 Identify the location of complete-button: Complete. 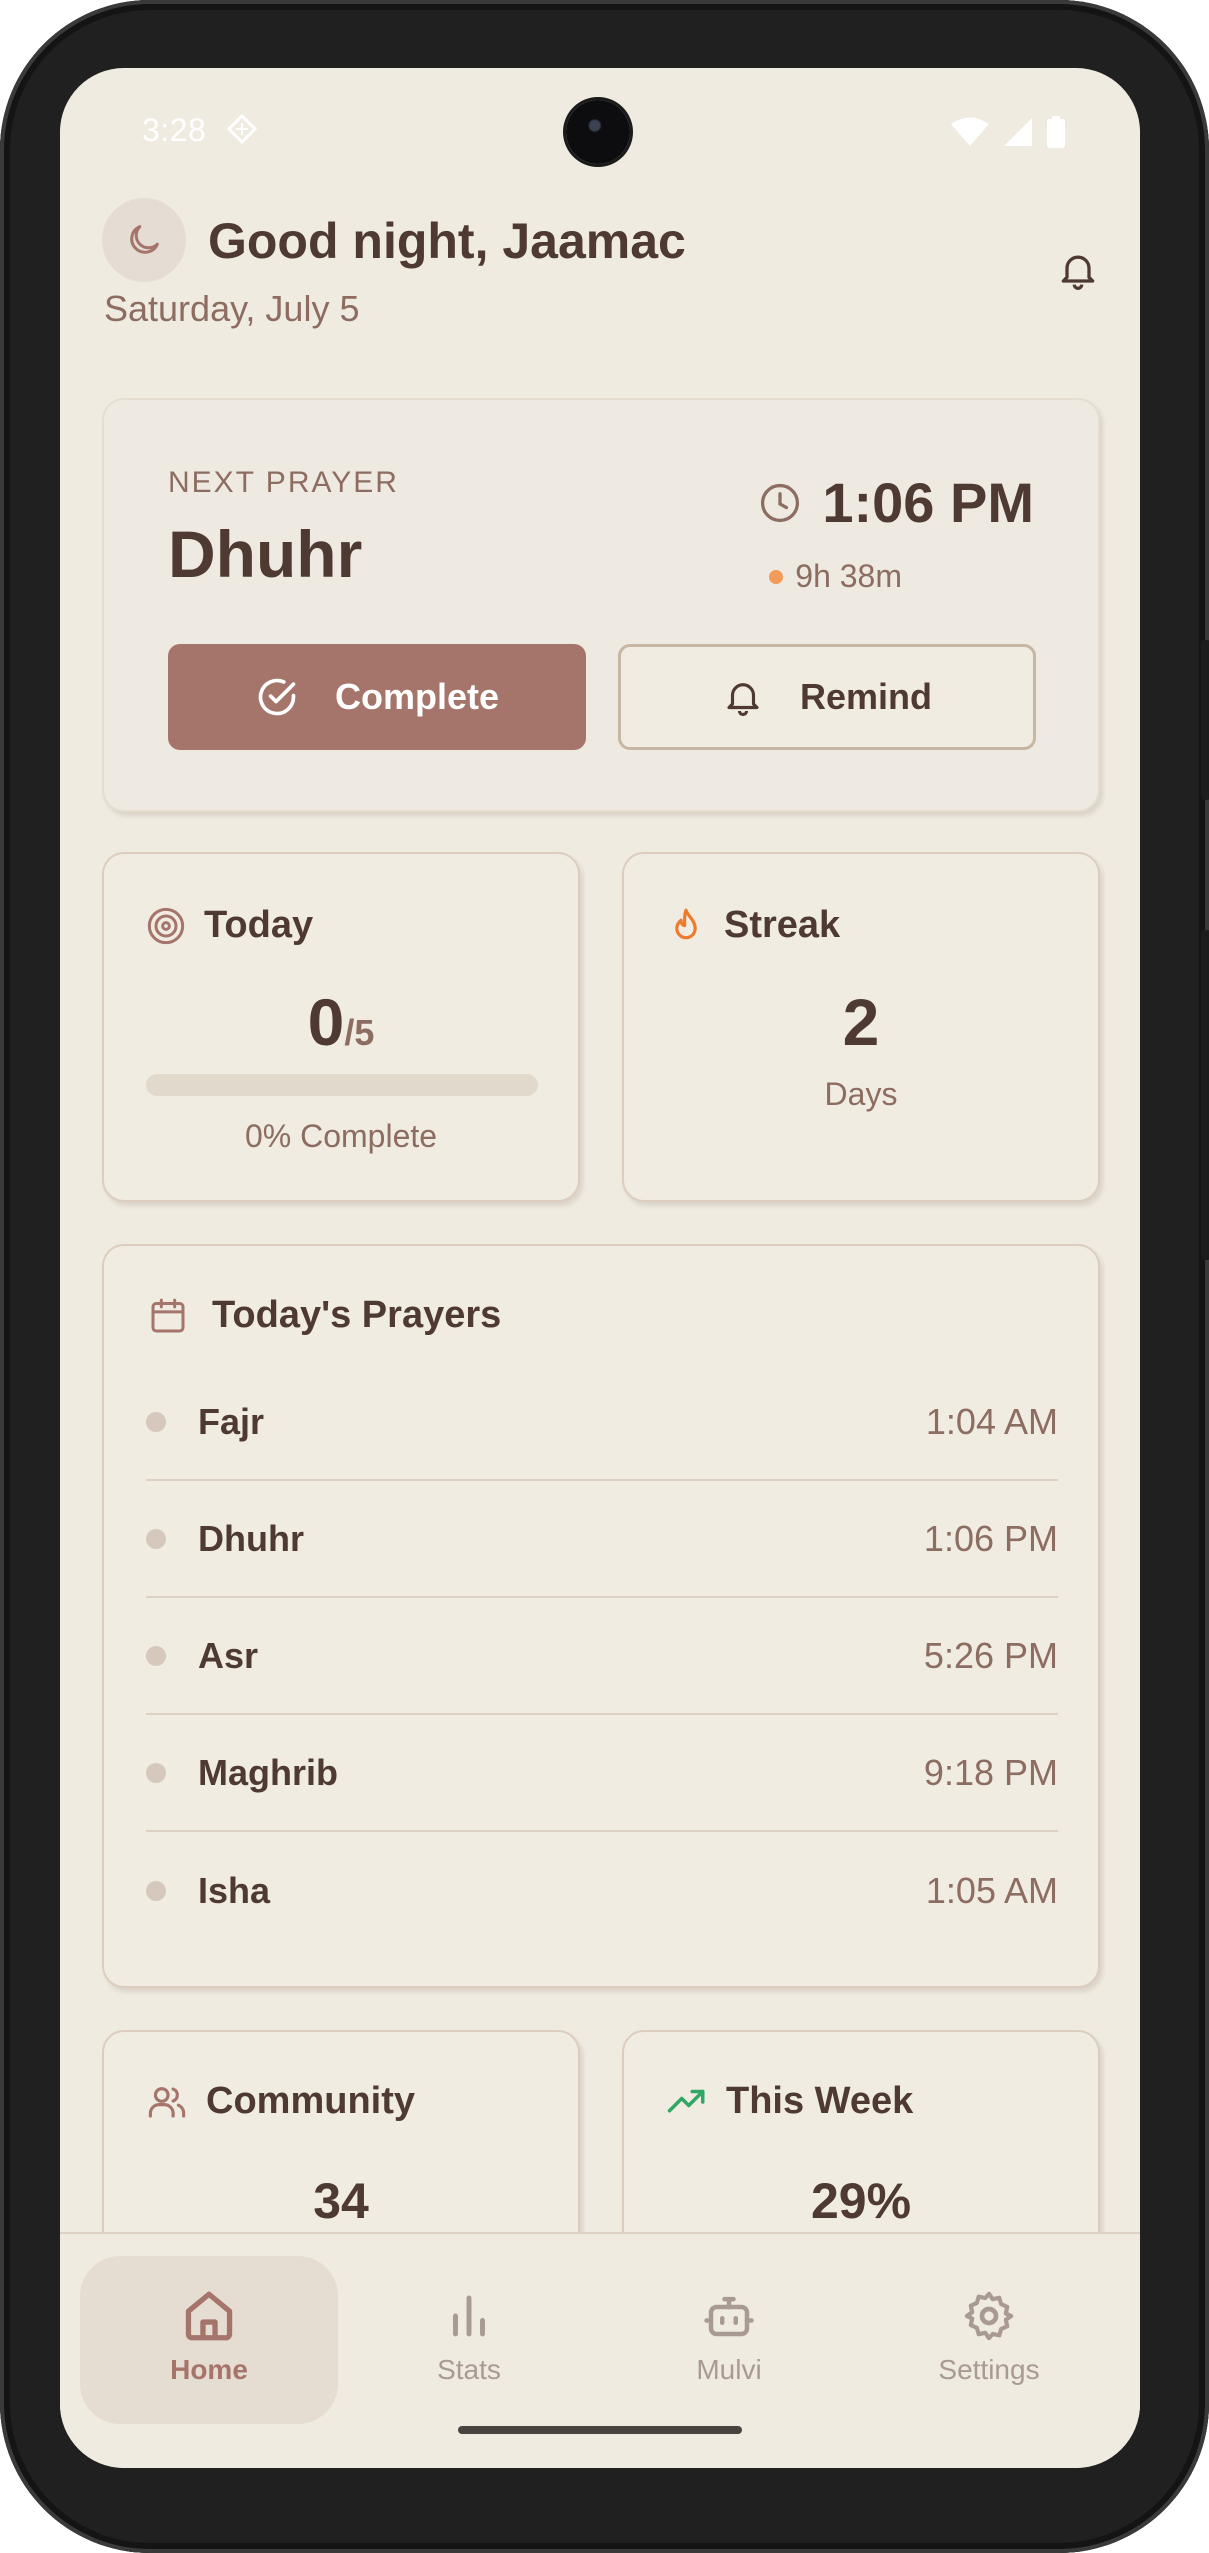
(377, 697).